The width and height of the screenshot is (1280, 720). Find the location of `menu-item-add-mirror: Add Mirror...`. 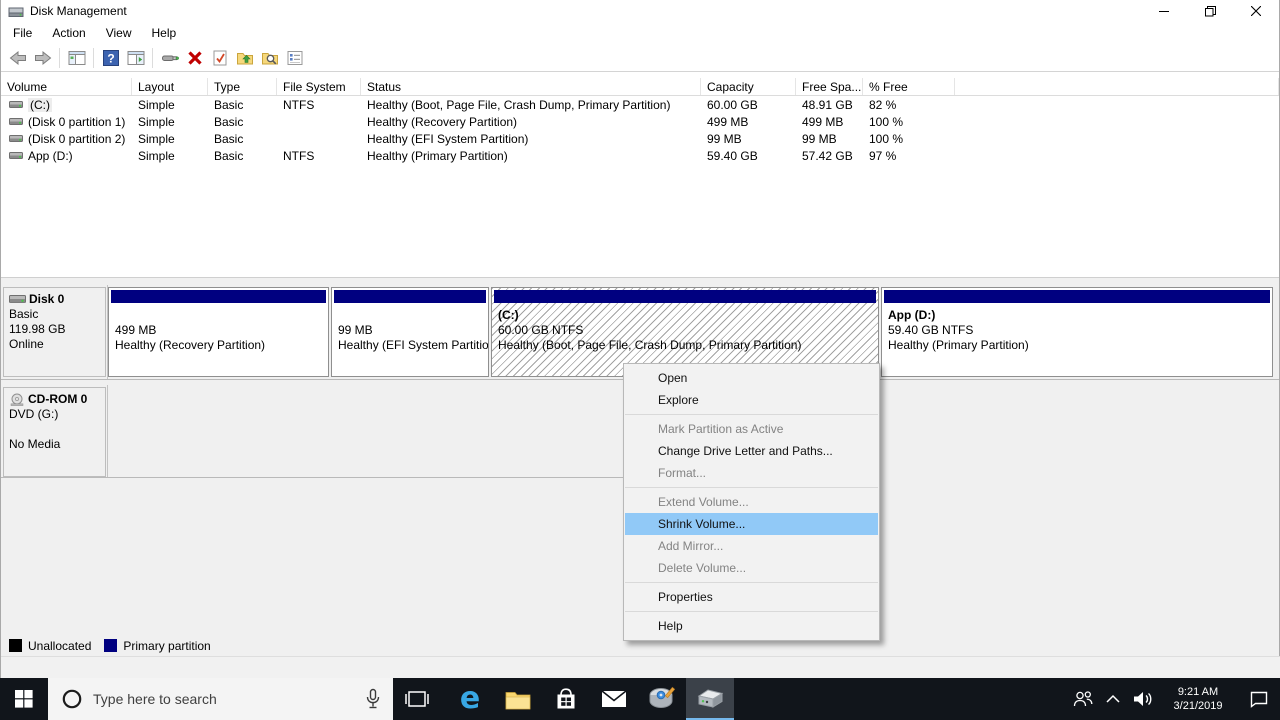

menu-item-add-mirror: Add Mirror... is located at coordinates (691, 546).